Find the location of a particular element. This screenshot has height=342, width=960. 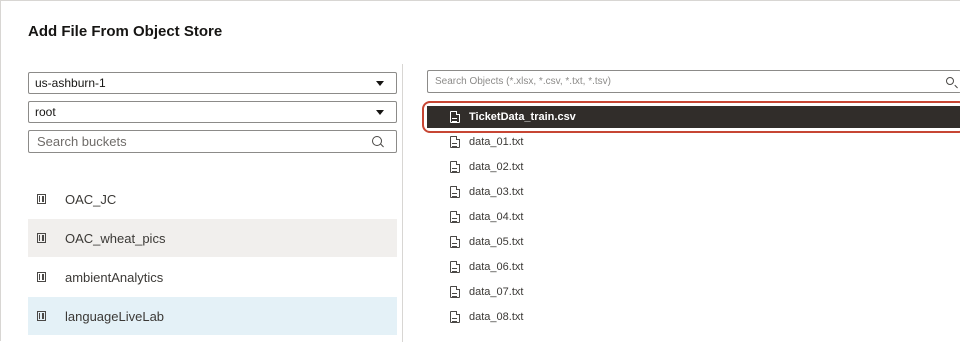

bucket-search-field is located at coordinates (212, 141).